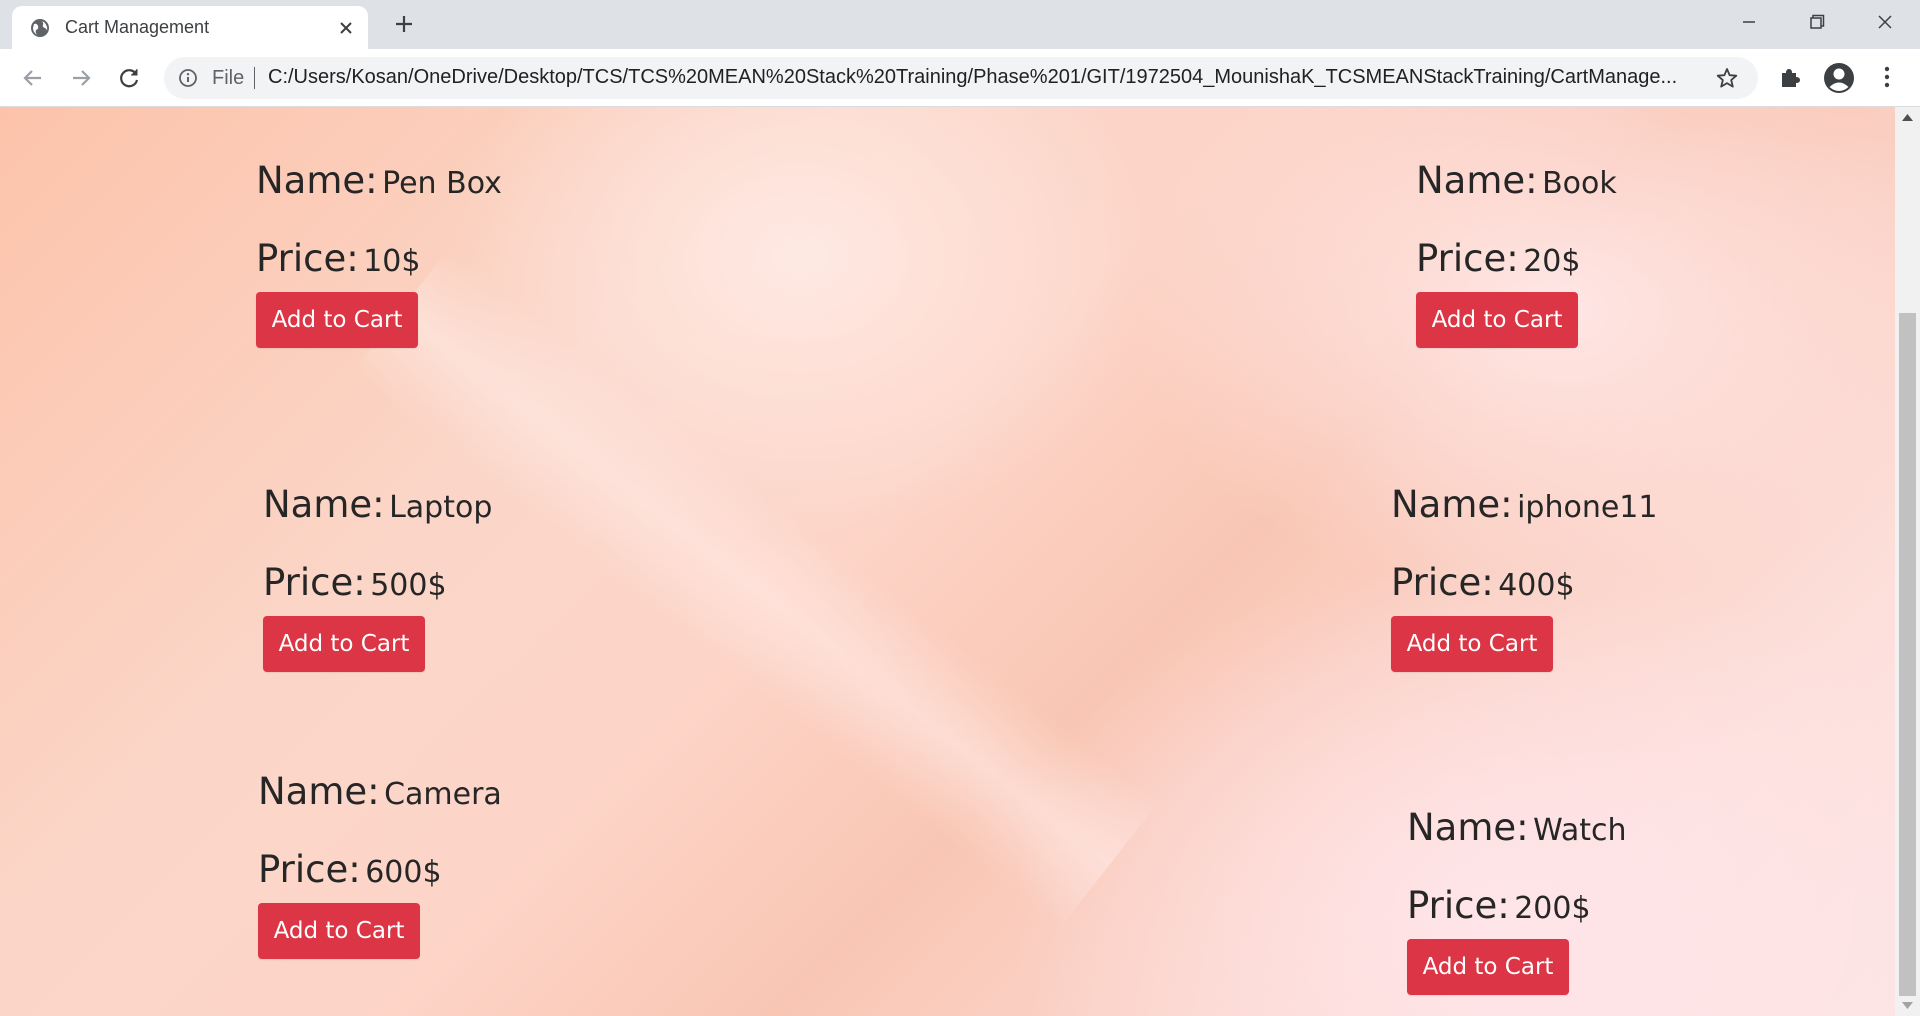 Image resolution: width=1920 pixels, height=1016 pixels. What do you see at coordinates (408, 585) in the screenshot?
I see `product-price: 500$` at bounding box center [408, 585].